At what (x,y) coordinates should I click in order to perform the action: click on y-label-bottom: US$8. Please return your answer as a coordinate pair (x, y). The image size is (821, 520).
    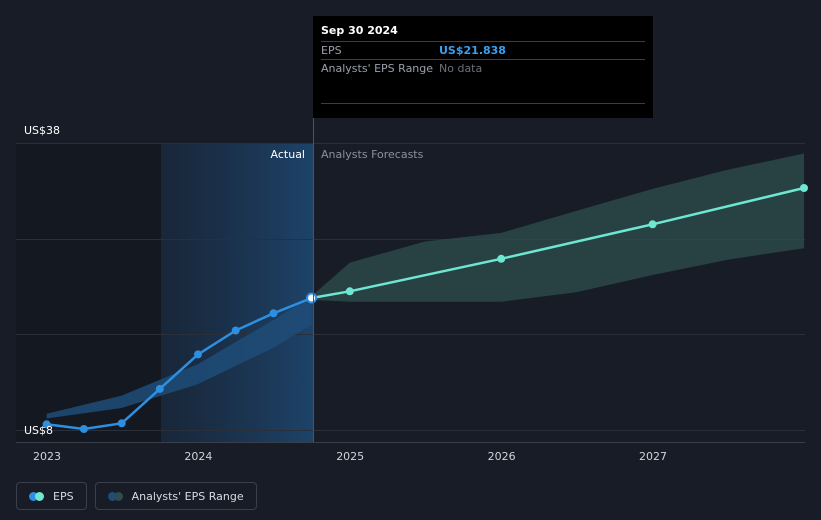
    Looking at the image, I should click on (38, 430).